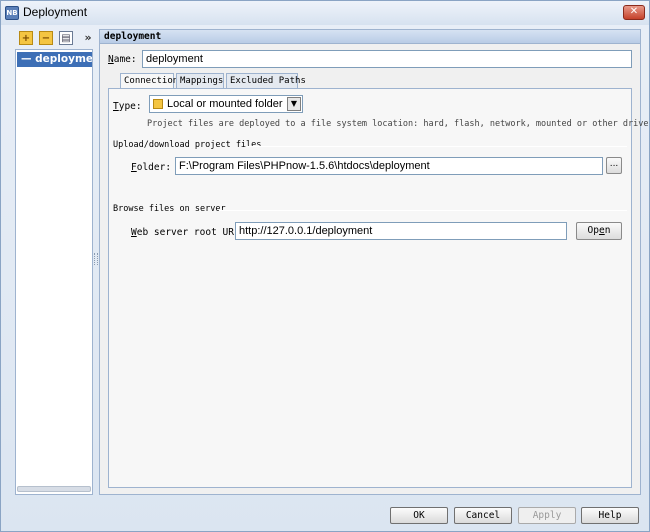 This screenshot has height=532, width=650. What do you see at coordinates (57, 40) in the screenshot?
I see `left-toolbar: + − ▤ »` at bounding box center [57, 40].